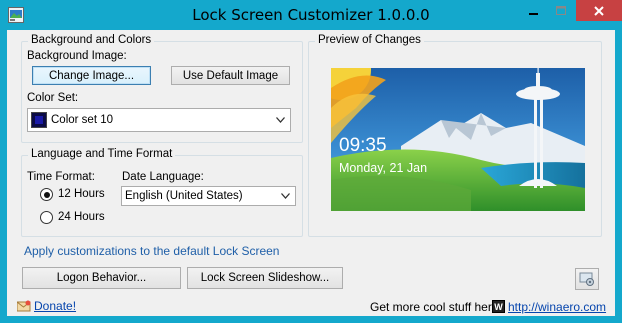  I want to click on donate-icon, so click(23, 306).